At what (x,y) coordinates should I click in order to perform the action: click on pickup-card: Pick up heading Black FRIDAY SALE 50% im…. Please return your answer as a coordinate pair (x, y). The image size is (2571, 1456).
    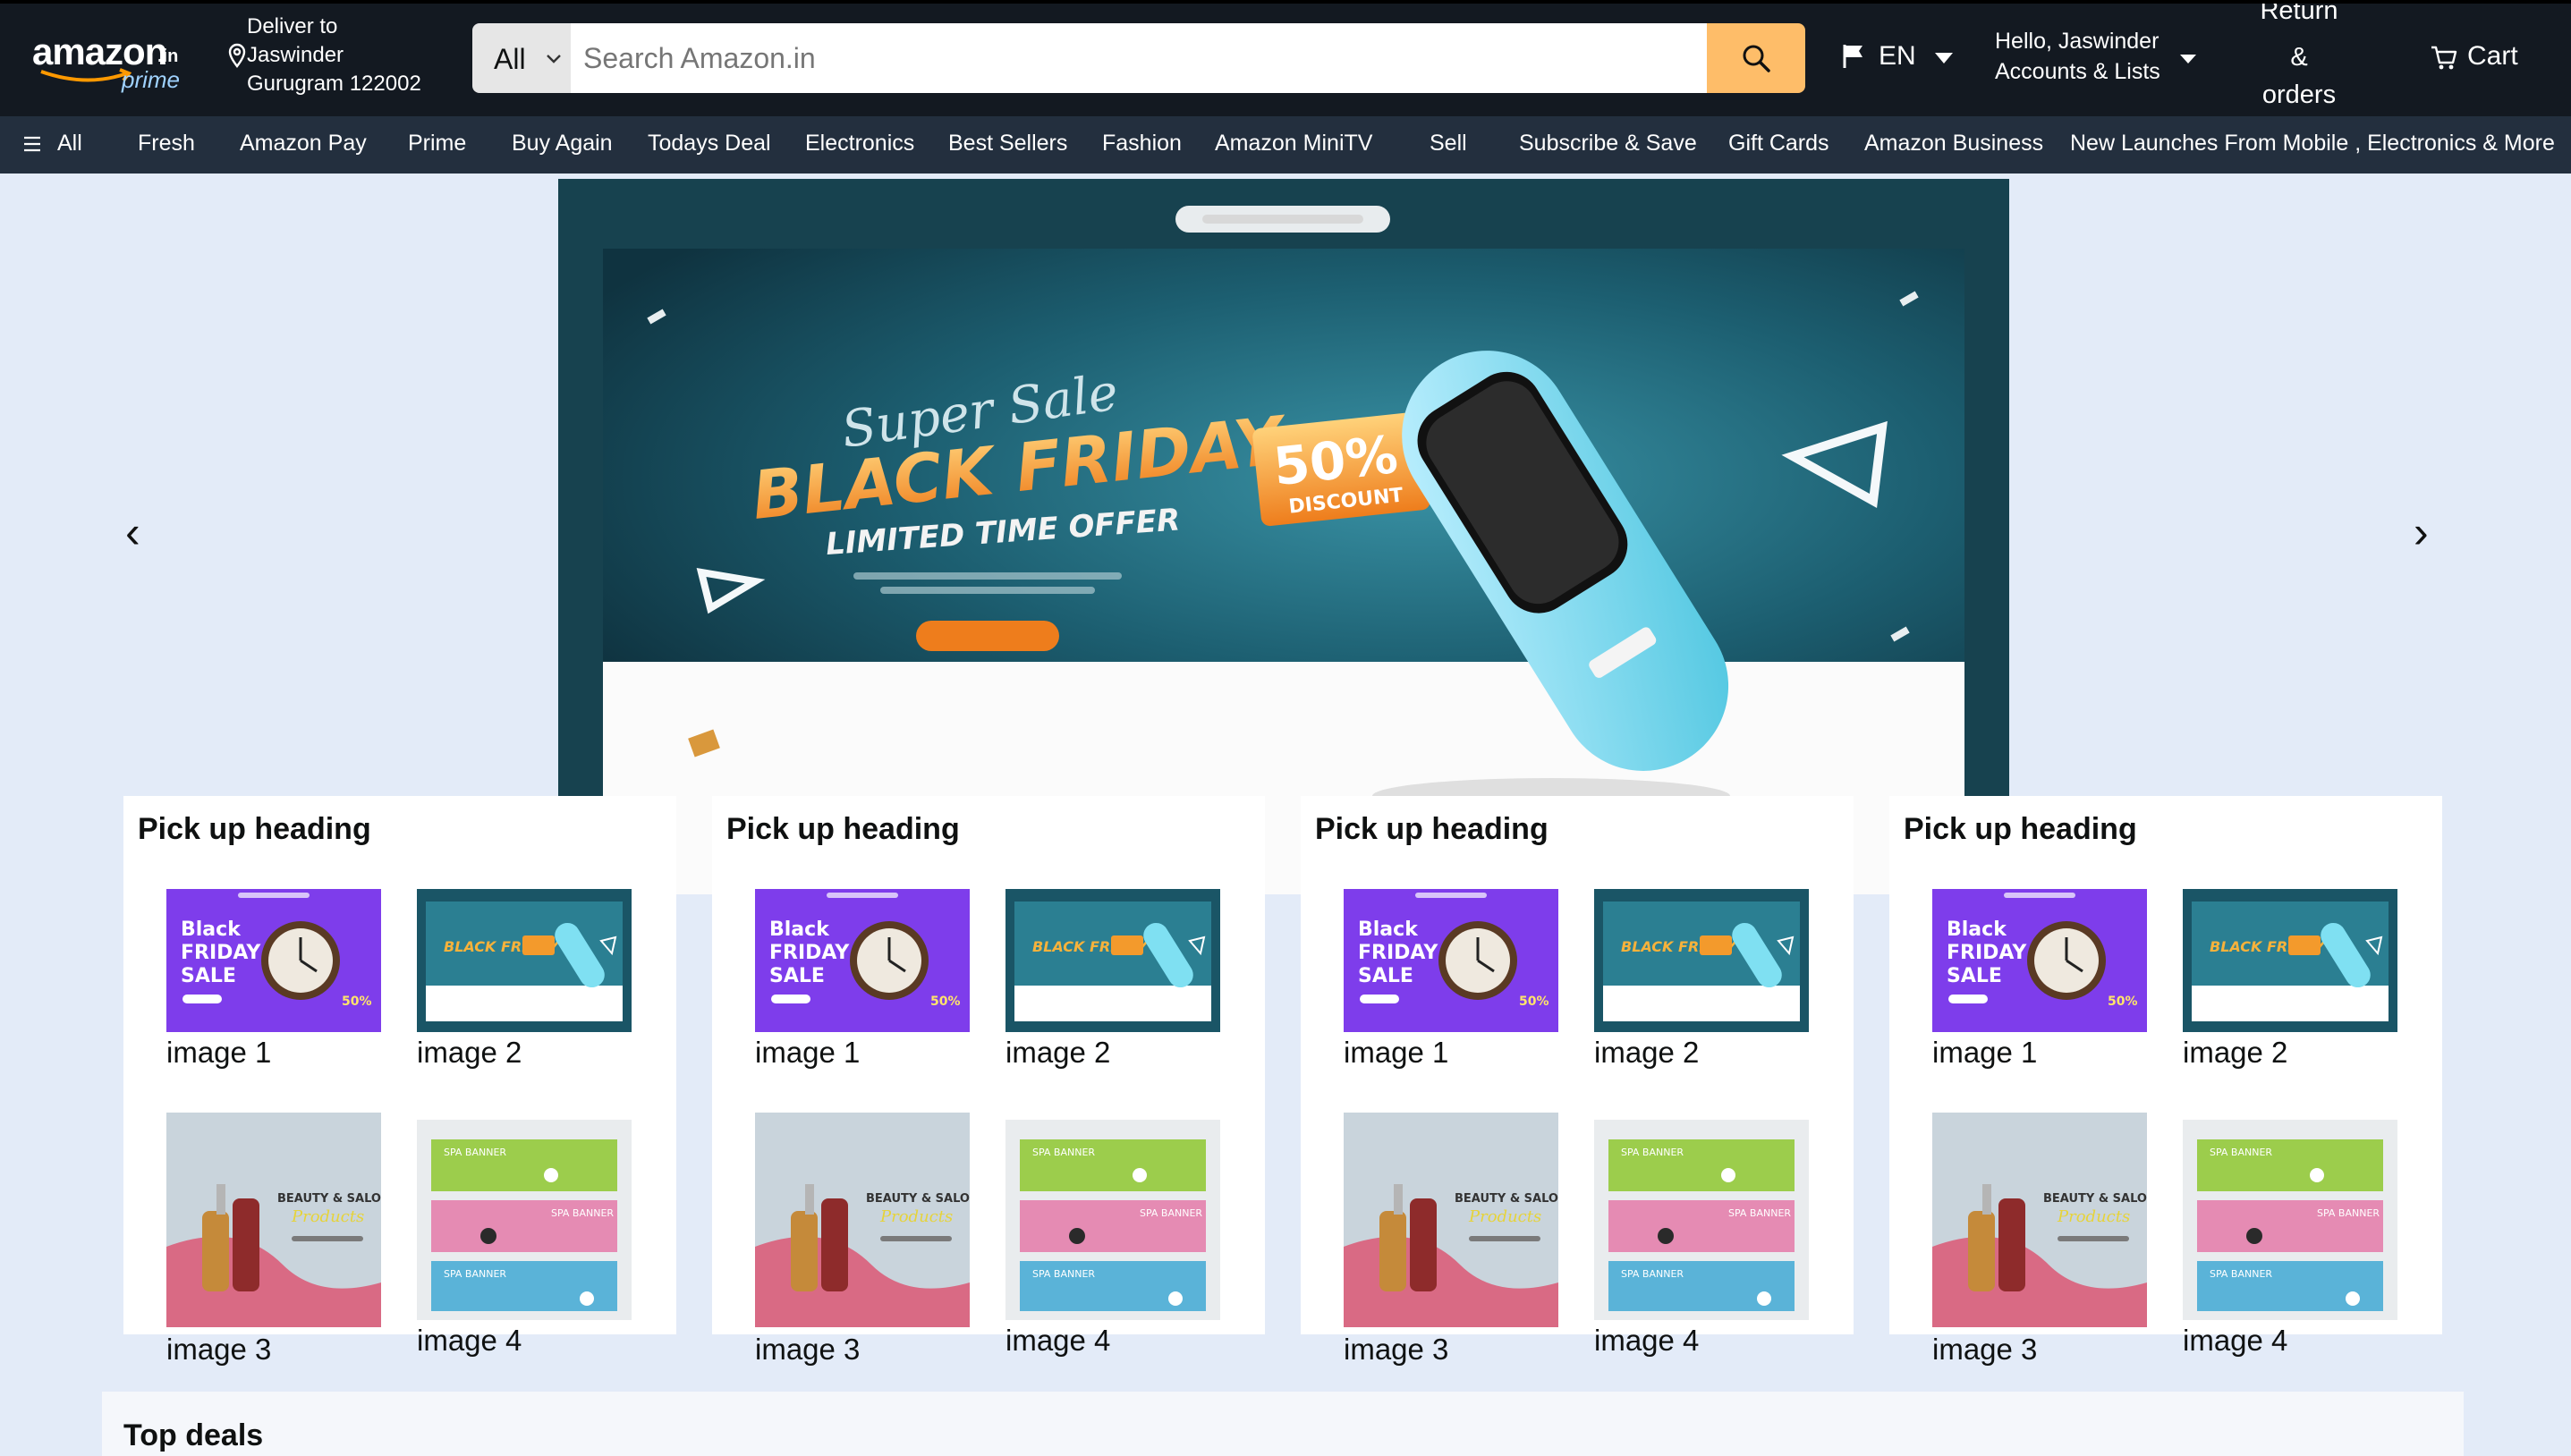
    Looking at the image, I should click on (2165, 1081).